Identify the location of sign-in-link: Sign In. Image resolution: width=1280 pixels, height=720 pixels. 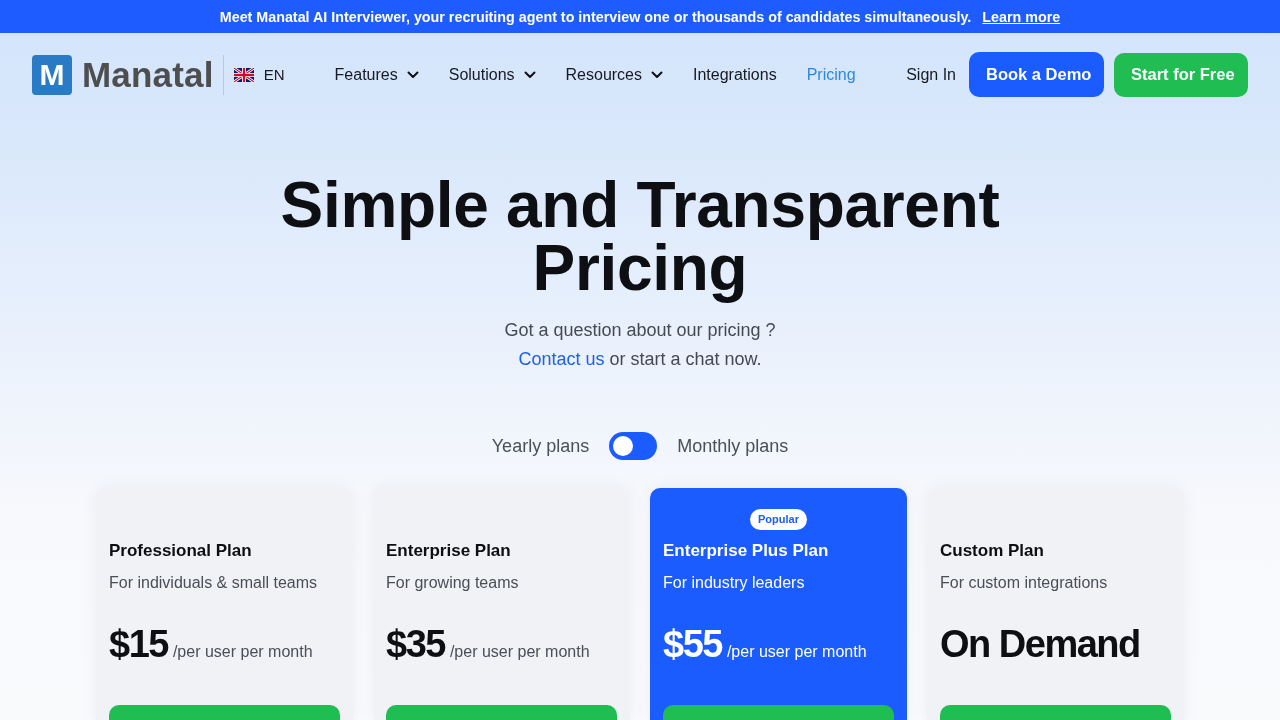
(931, 74).